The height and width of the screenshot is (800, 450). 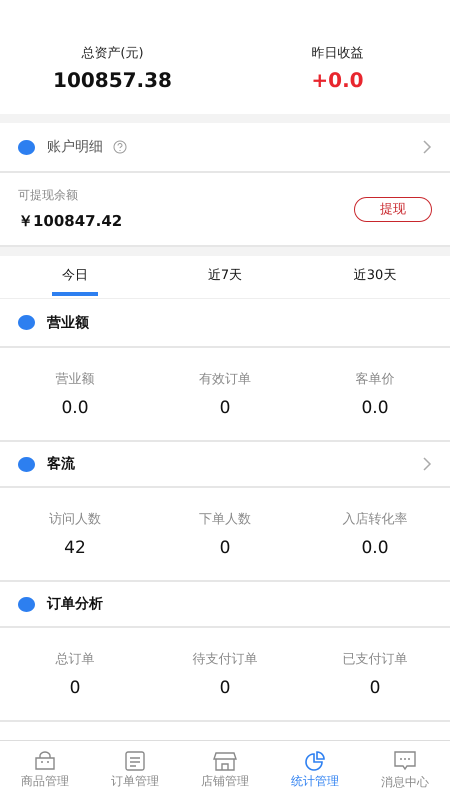 I want to click on message-icon, so click(x=405, y=761).